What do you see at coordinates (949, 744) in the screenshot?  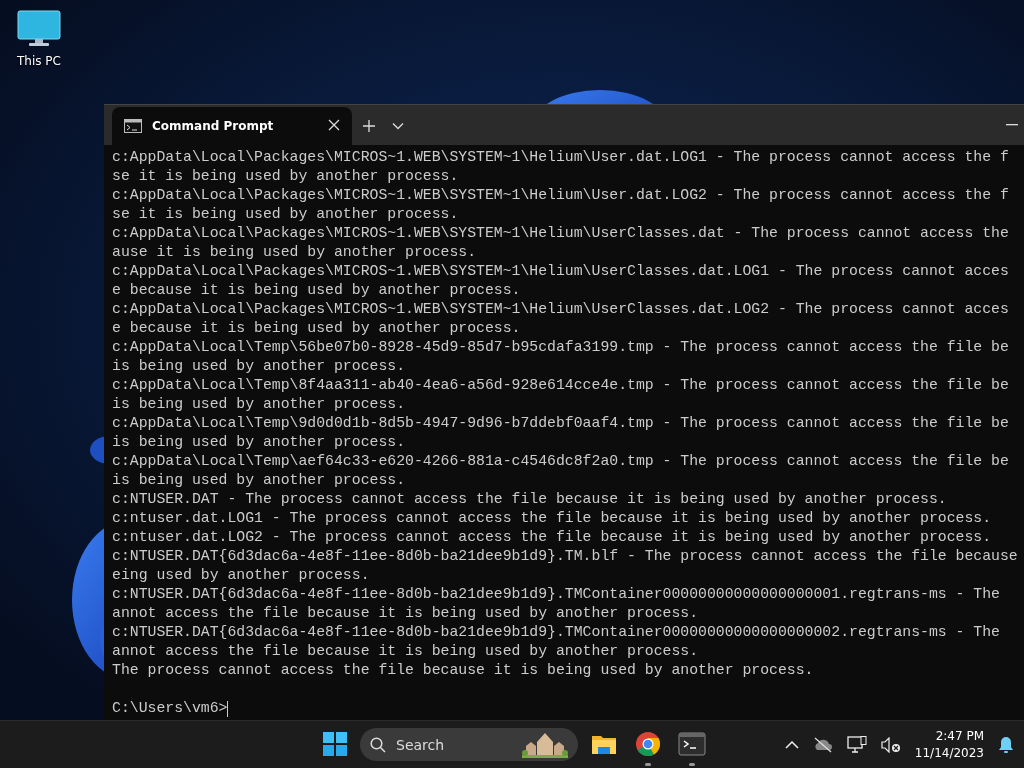 I see `clock: 2:47 PM 11/14/2023` at bounding box center [949, 744].